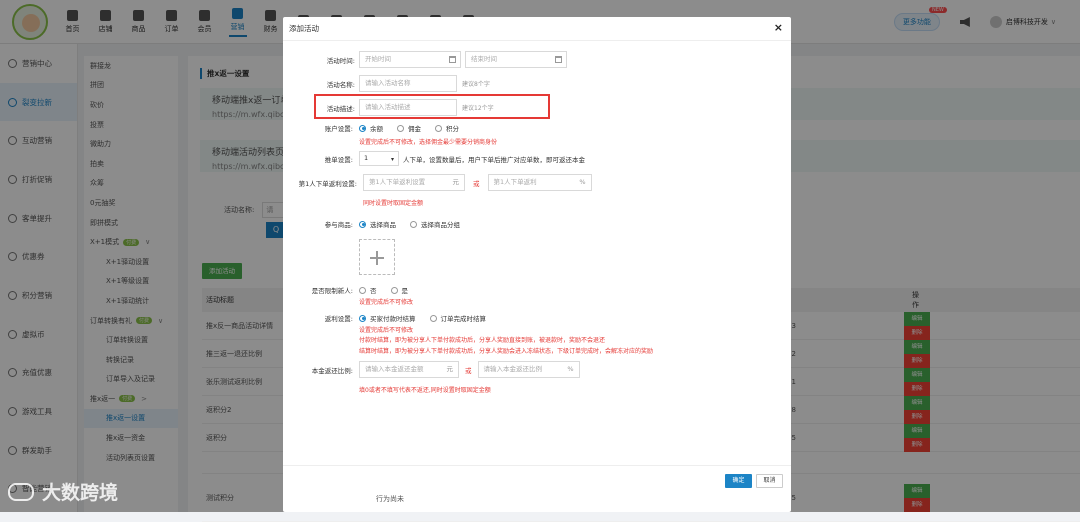 The width and height of the screenshot is (1080, 522). I want to click on radio-option: 选择商品分组, so click(435, 224).